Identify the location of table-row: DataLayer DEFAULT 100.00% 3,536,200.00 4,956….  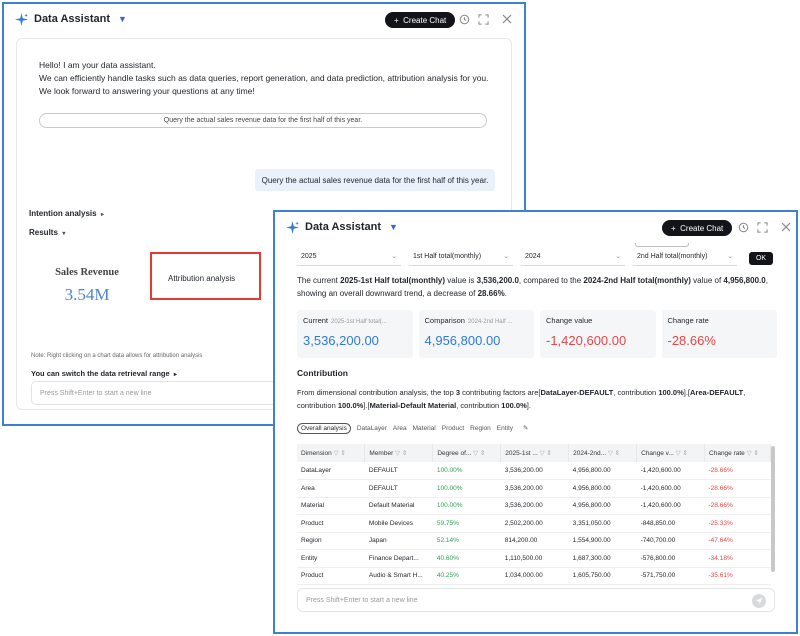
(534, 471).